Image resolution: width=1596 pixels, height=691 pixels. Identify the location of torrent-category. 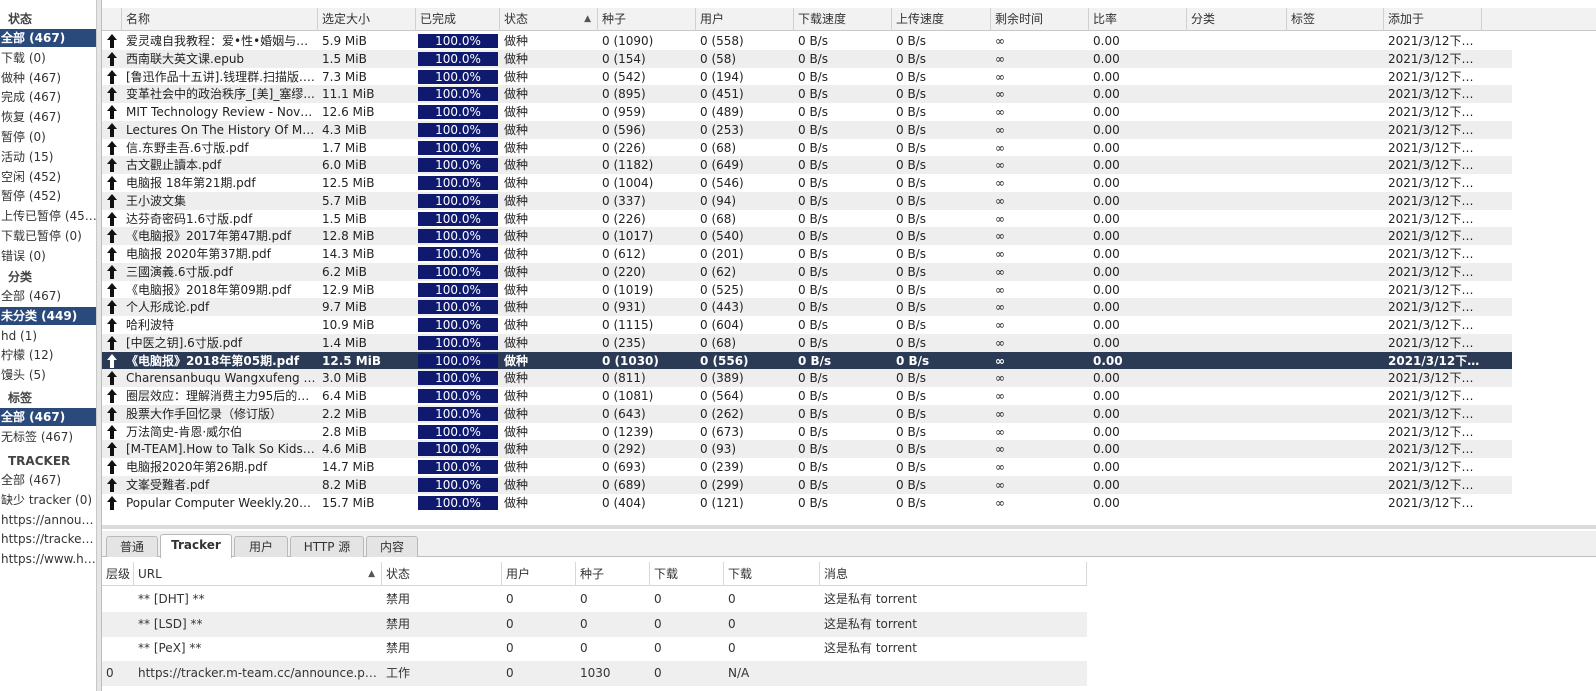
(1237, 467).